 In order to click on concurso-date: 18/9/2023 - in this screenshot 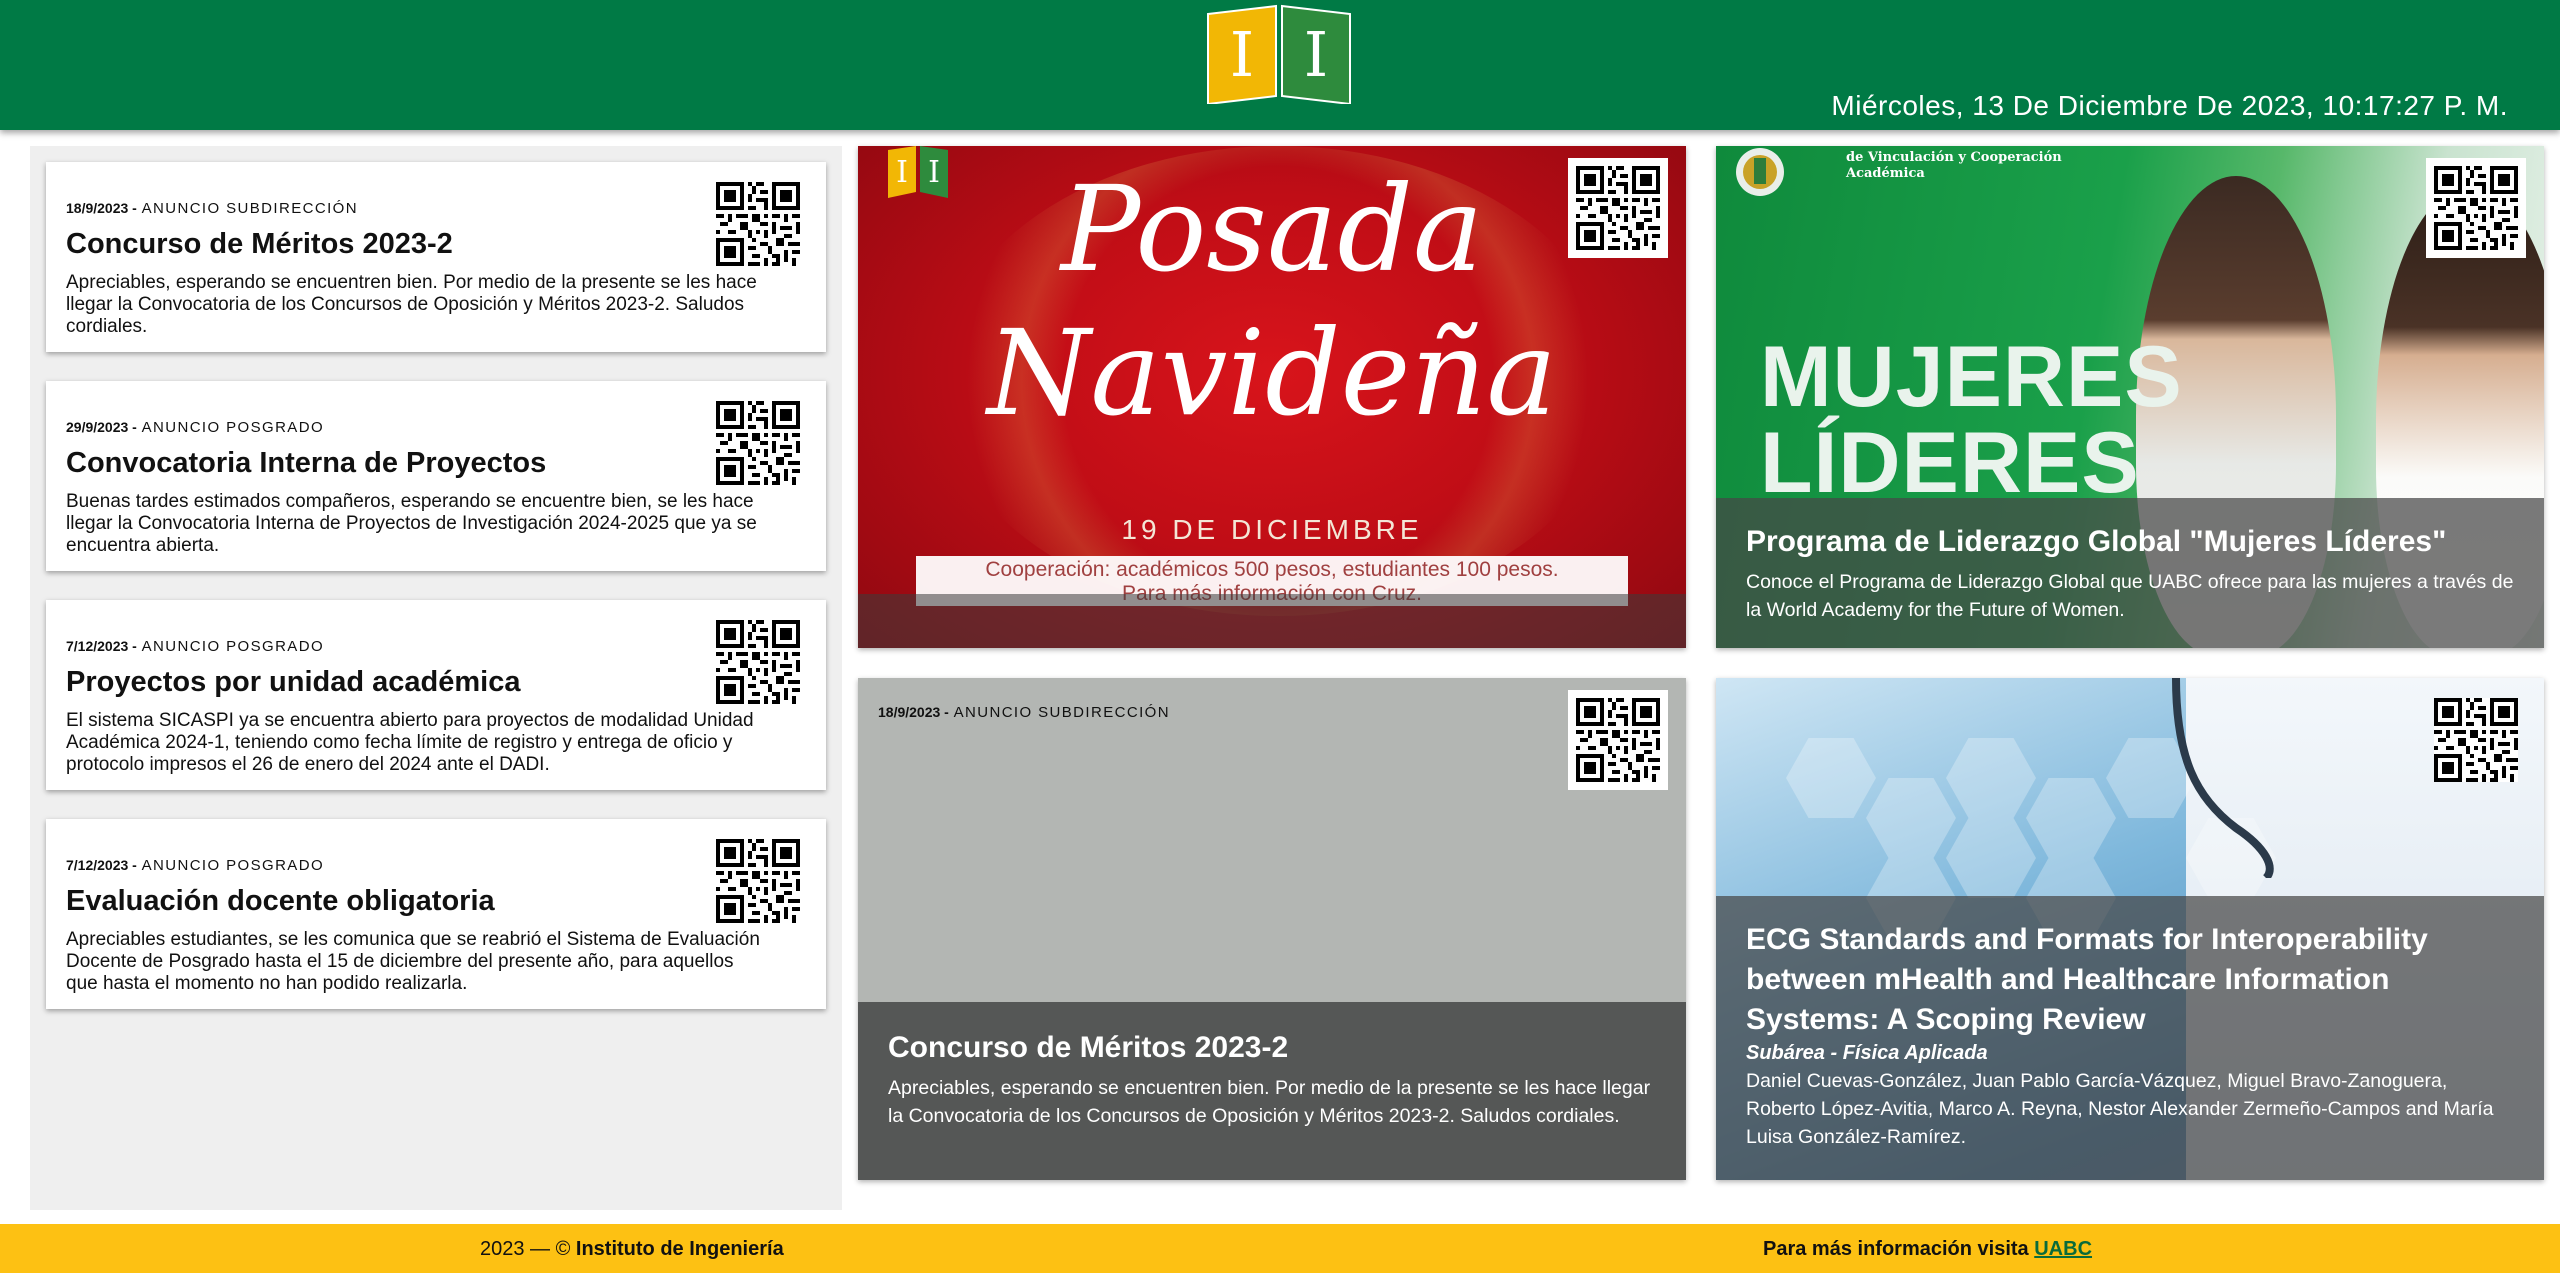, I will do `click(913, 712)`.